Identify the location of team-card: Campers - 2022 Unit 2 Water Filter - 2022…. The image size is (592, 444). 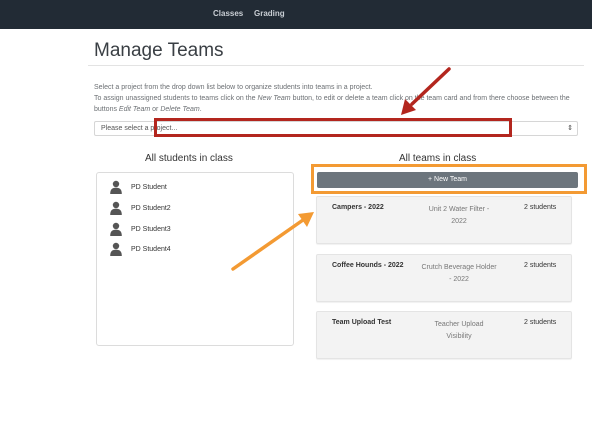
(444, 220).